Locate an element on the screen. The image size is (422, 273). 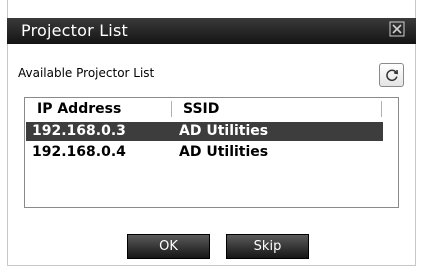
list-item: 192.168.0.3 AD Utilities is located at coordinates (204, 131).